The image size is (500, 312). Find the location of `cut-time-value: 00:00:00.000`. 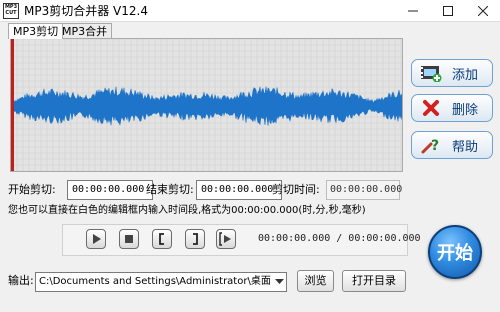

cut-time-value: 00:00:00.000 is located at coordinates (364, 190).